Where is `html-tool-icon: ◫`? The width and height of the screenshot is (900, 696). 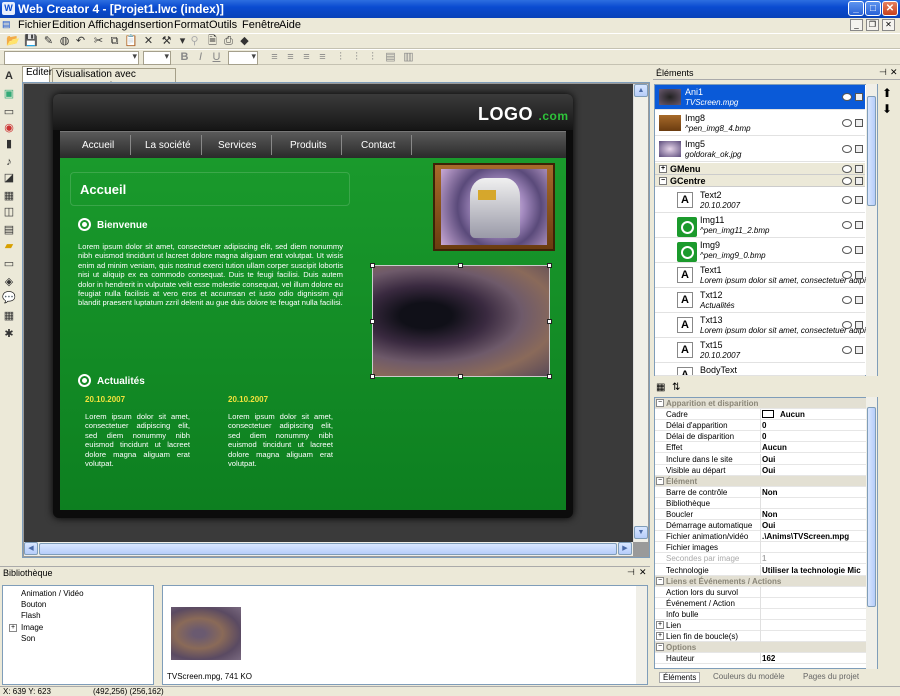 html-tool-icon: ◫ is located at coordinates (9, 212).